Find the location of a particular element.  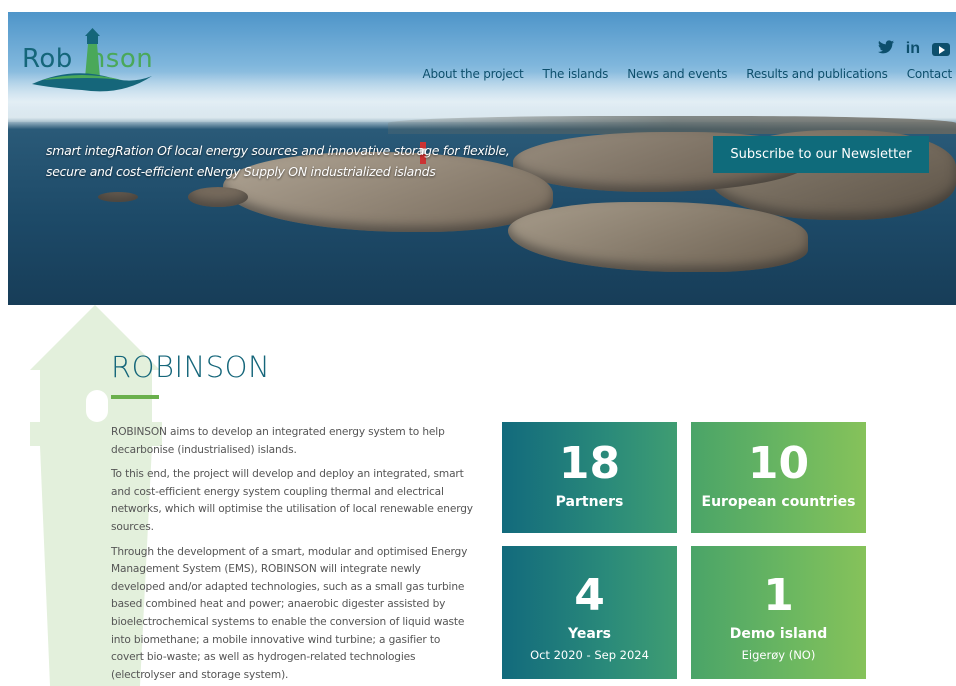

nav-news-and-events: News and events is located at coordinates (677, 74).